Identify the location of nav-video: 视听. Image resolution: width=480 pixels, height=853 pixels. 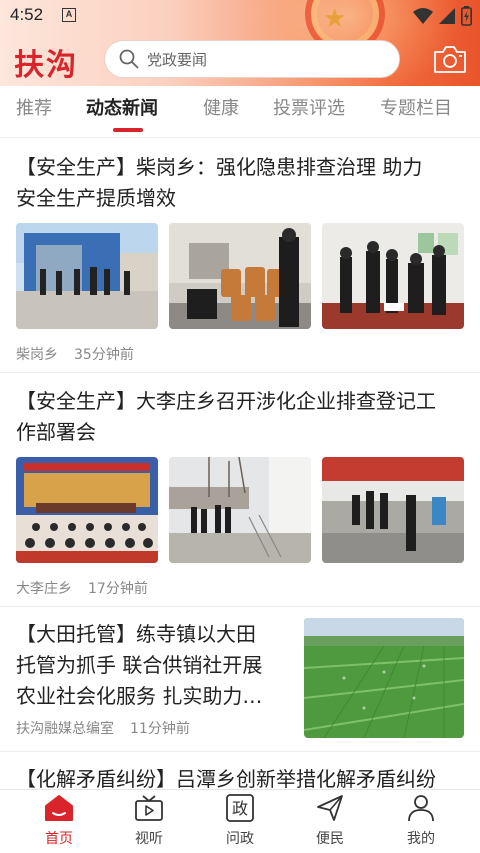
(149, 821).